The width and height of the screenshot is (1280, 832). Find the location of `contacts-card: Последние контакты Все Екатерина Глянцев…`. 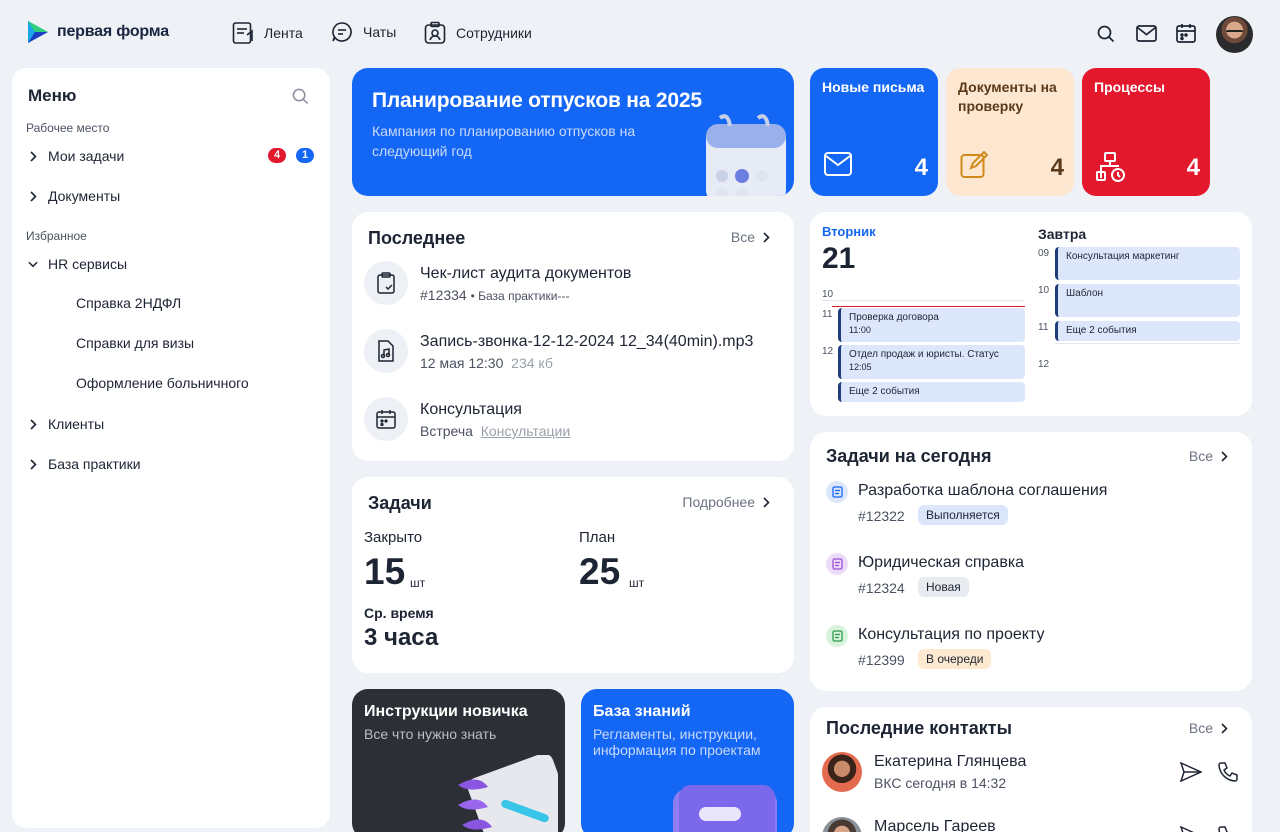

contacts-card: Последние контакты Все Екатерина Глянцев… is located at coordinates (1031, 769).